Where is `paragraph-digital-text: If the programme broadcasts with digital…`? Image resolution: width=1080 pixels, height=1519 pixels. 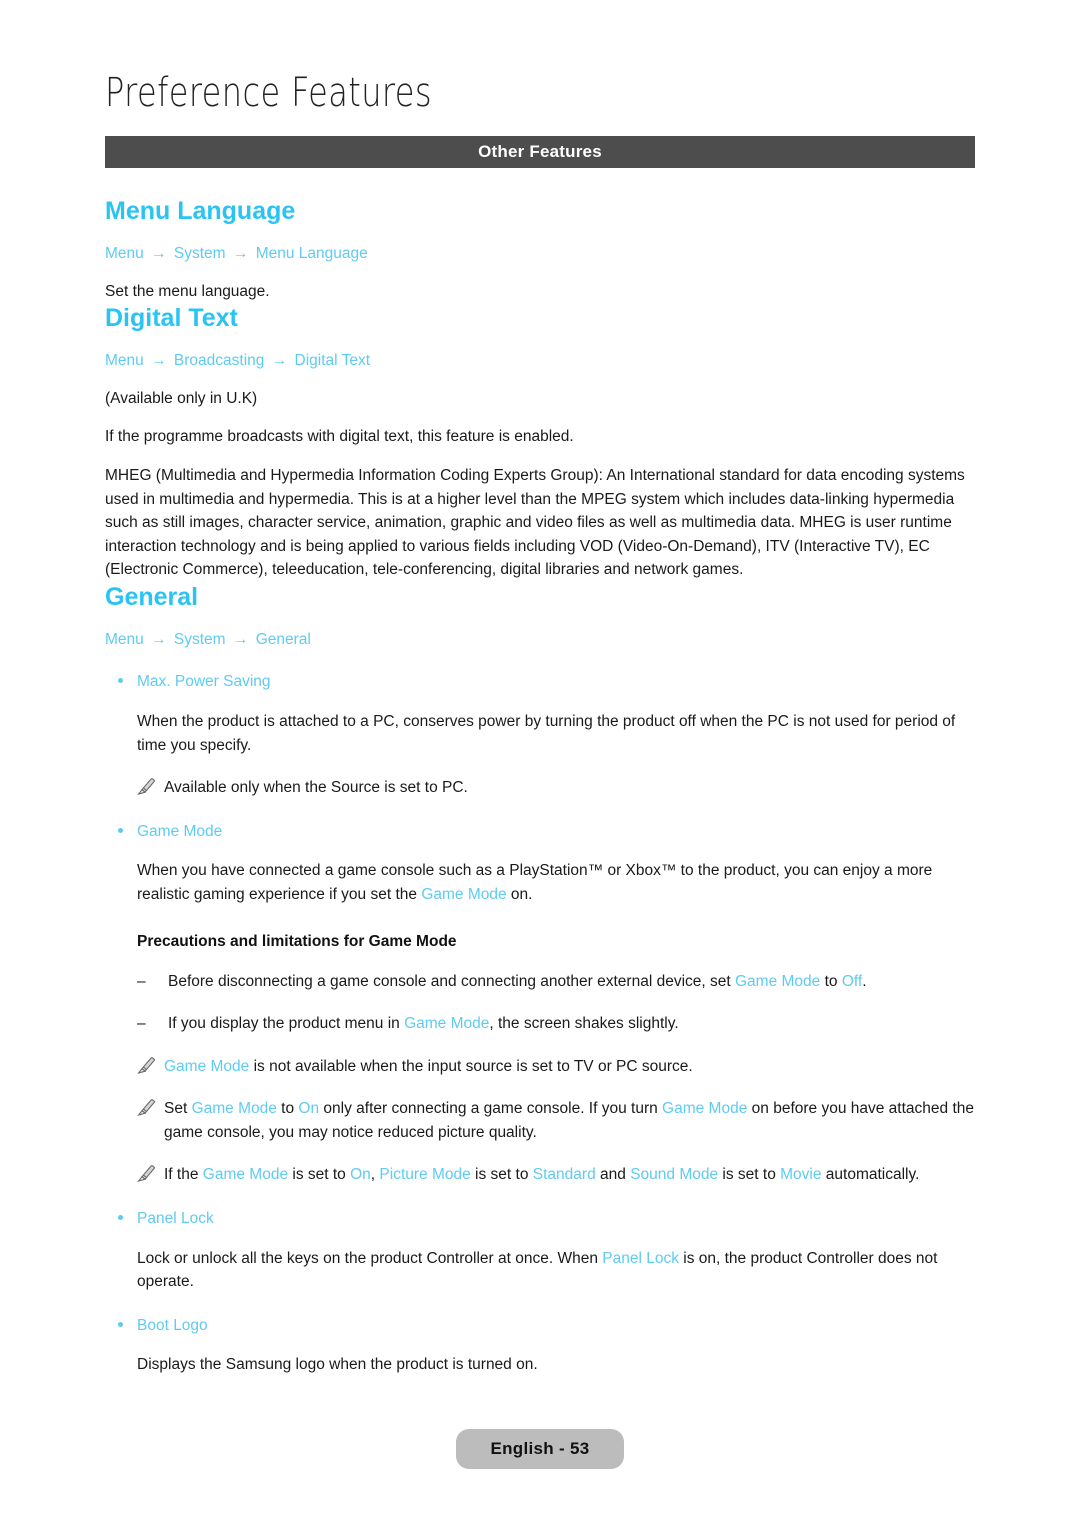 paragraph-digital-text: If the programme broadcasts with digital… is located at coordinates (339, 437).